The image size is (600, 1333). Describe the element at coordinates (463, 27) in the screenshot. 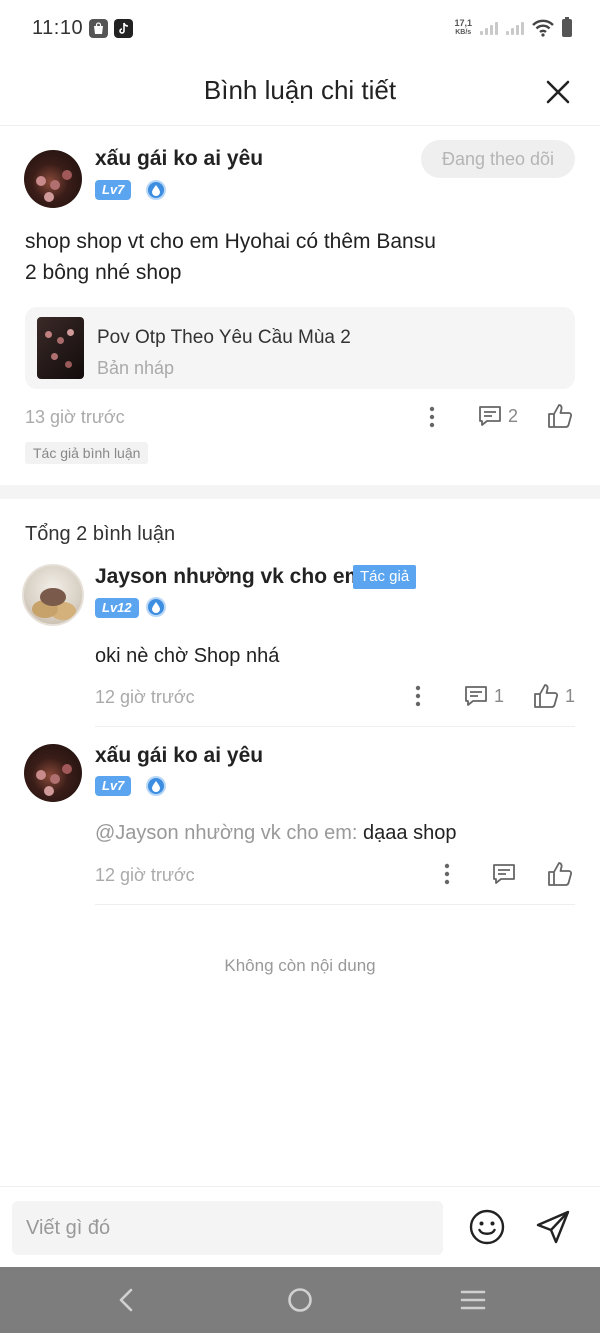

I see `network-speed: 17,1 KB/s` at that location.